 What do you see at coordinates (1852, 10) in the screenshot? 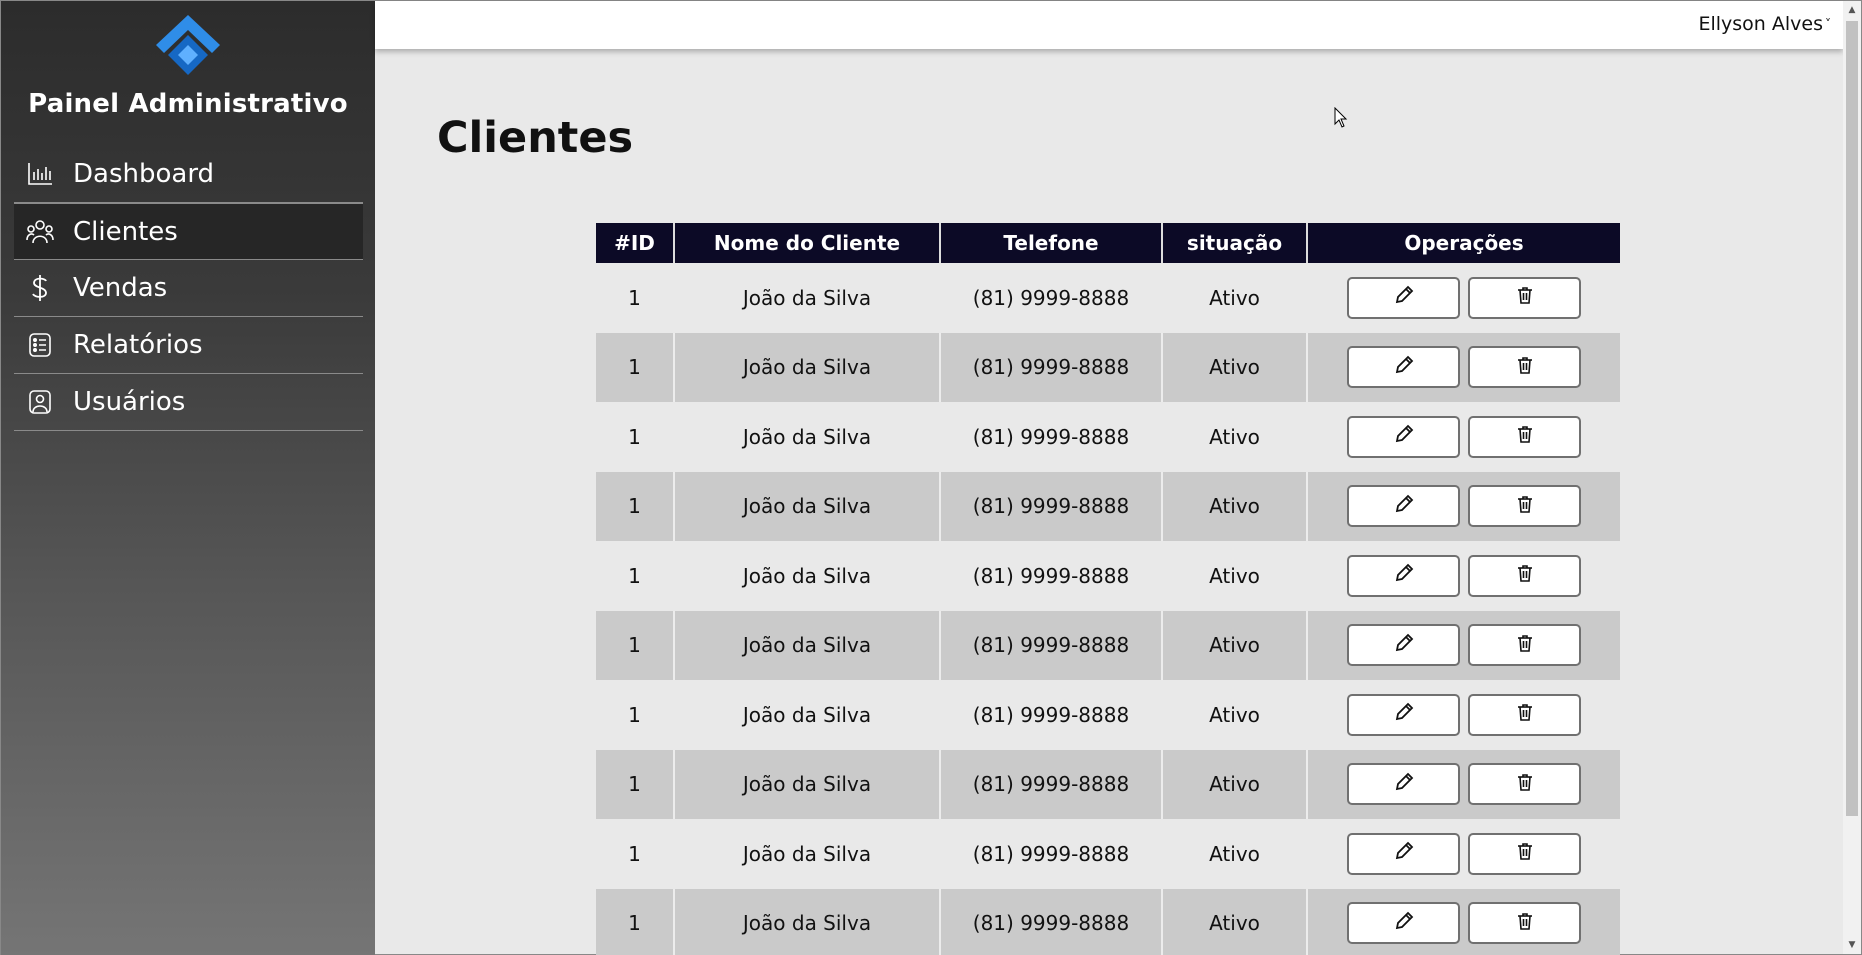
I see `scroll-up-arrow-icon: ▲` at bounding box center [1852, 10].